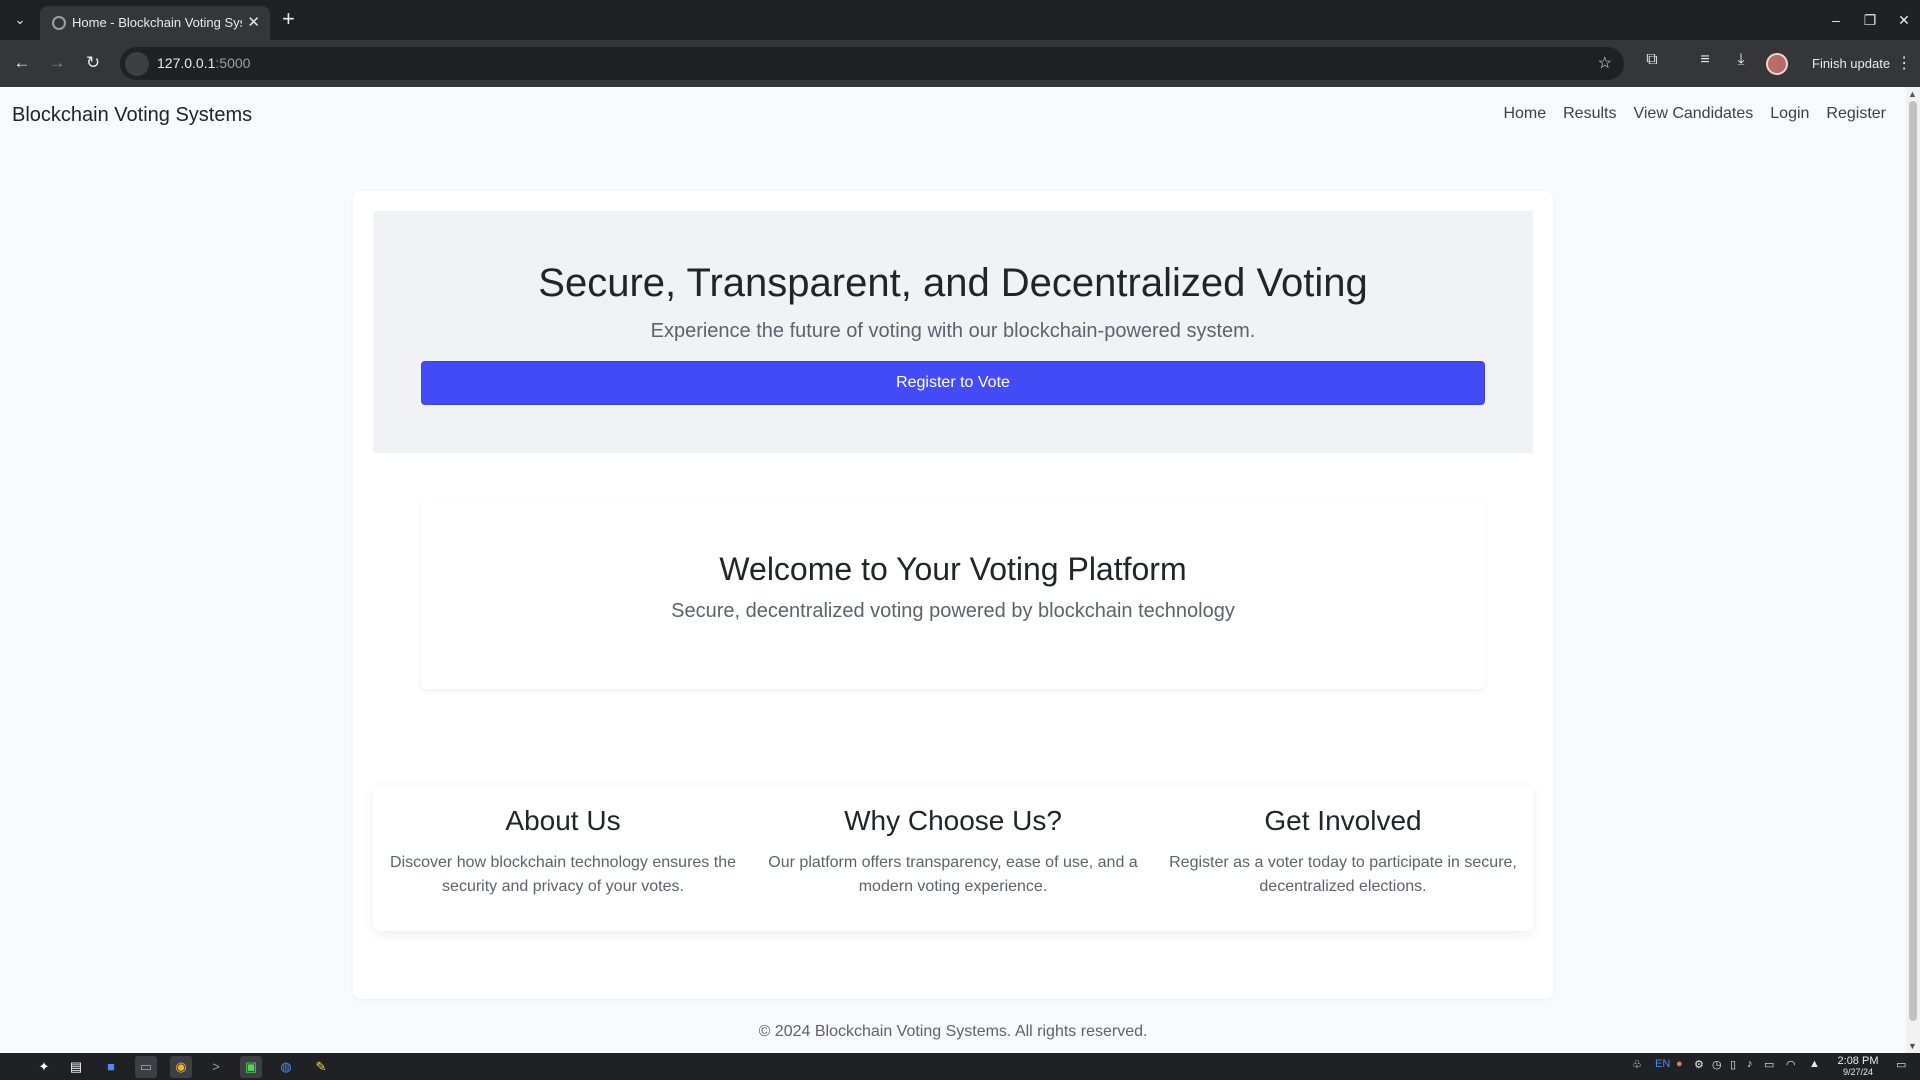 Image resolution: width=1920 pixels, height=1080 pixels. I want to click on register-to-vote-button: Register to Vote, so click(953, 383).